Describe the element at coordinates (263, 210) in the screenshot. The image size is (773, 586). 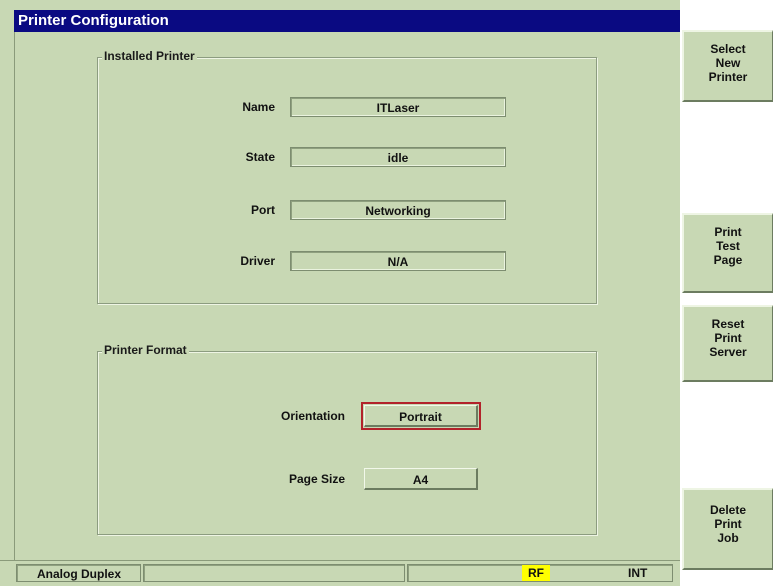
I see `port-label: Port` at that location.